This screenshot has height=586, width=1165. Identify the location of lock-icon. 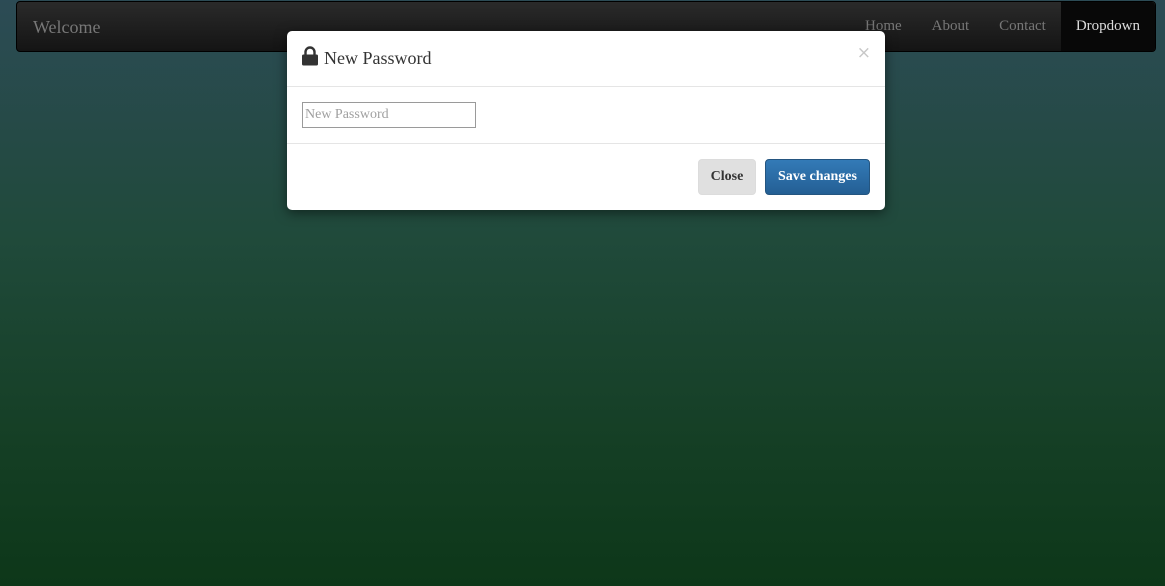
(310, 56).